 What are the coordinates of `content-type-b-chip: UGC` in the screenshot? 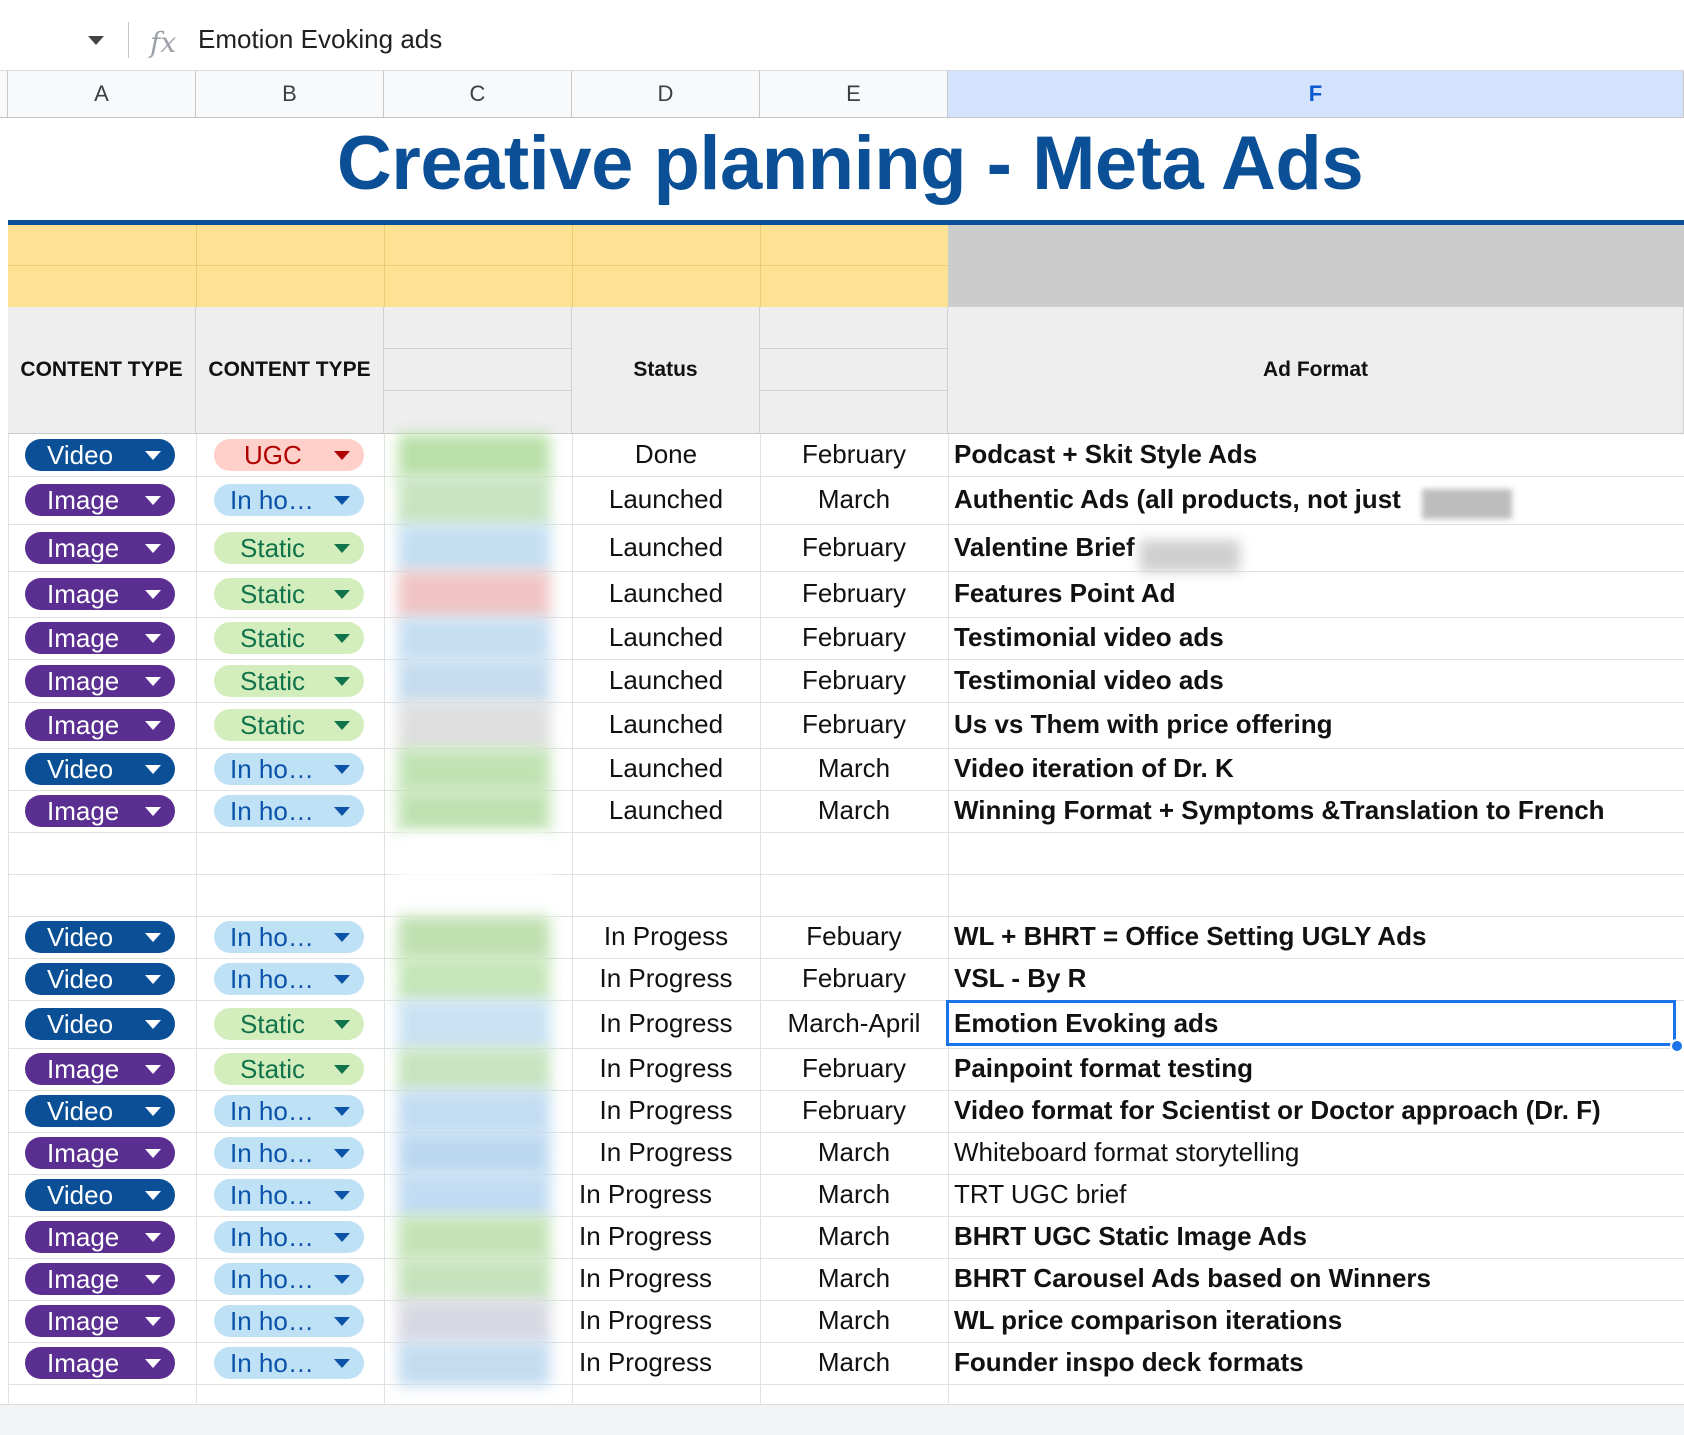 It's located at (289, 455).